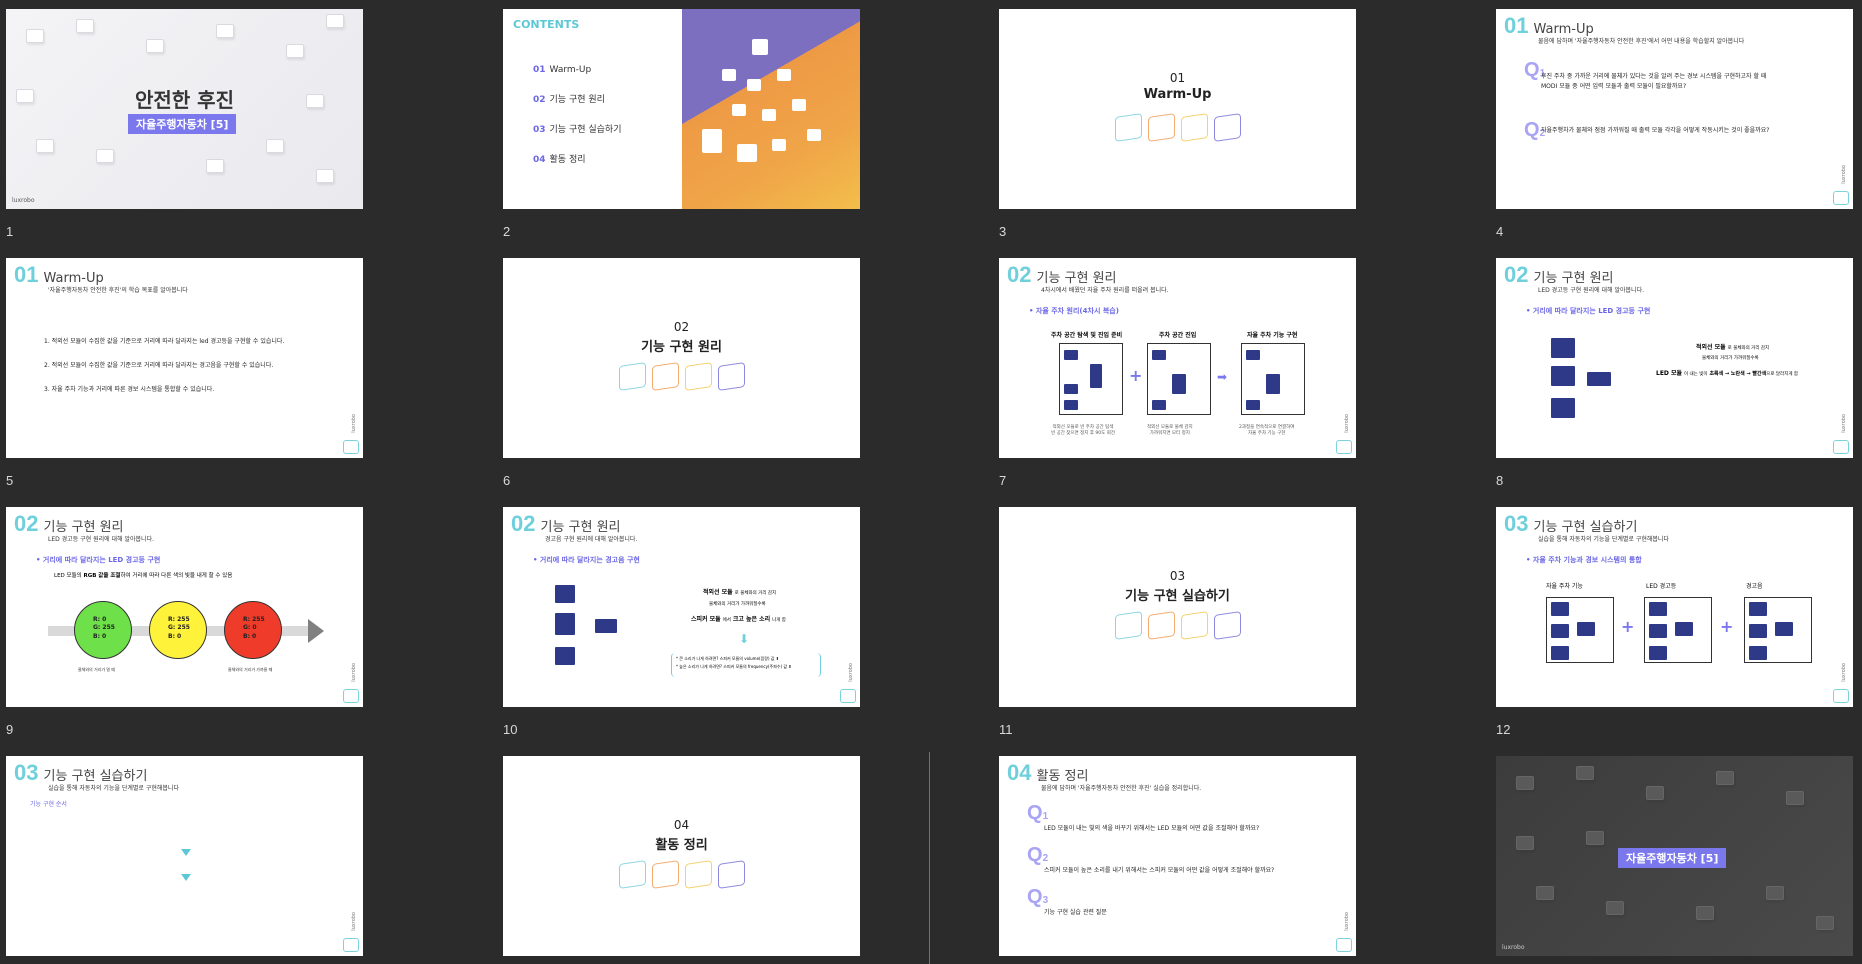 The image size is (1862, 964). Describe the element at coordinates (1586, 380) in the screenshot. I see `car-diagram` at that location.